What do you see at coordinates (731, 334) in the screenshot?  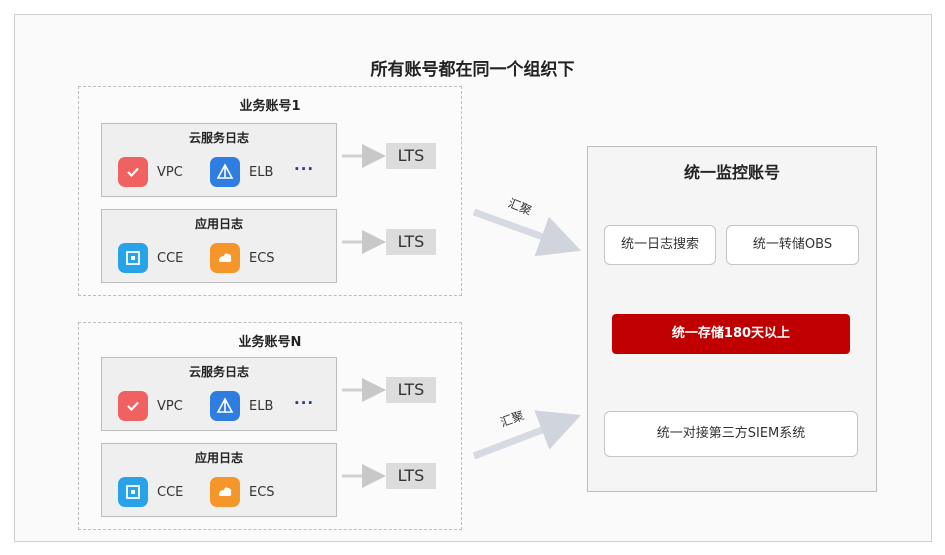 I see `unified-storage-bar: 统一存储180天以上` at bounding box center [731, 334].